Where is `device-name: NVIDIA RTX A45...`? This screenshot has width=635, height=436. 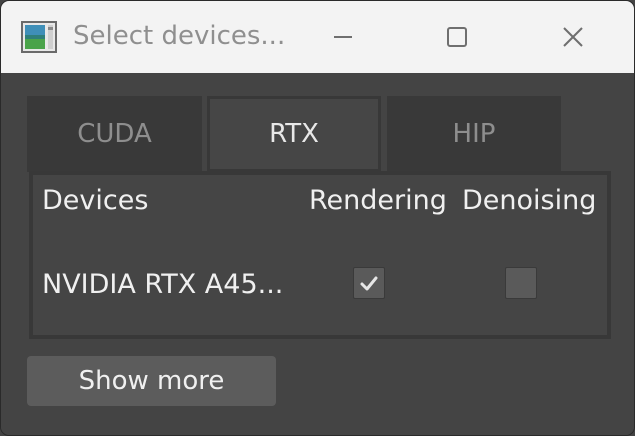
device-name: NVIDIA RTX A45... is located at coordinates (163, 284).